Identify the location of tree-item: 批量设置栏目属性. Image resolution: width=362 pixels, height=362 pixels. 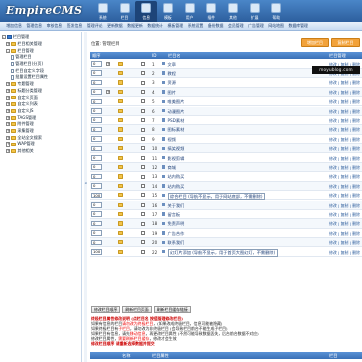
(29, 77).